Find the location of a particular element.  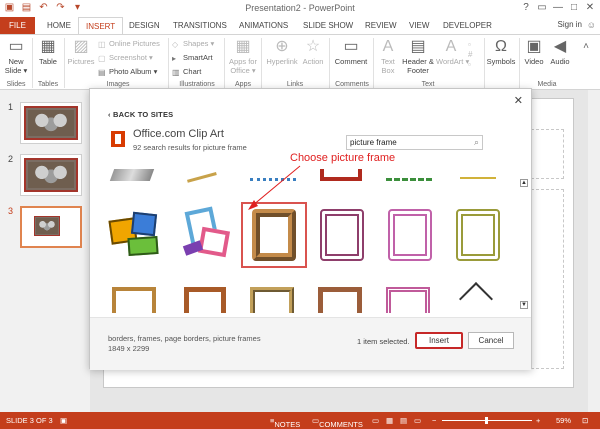

apps-for-office-button: ▦ Apps for Office ▾ is located at coordinates (243, 56).